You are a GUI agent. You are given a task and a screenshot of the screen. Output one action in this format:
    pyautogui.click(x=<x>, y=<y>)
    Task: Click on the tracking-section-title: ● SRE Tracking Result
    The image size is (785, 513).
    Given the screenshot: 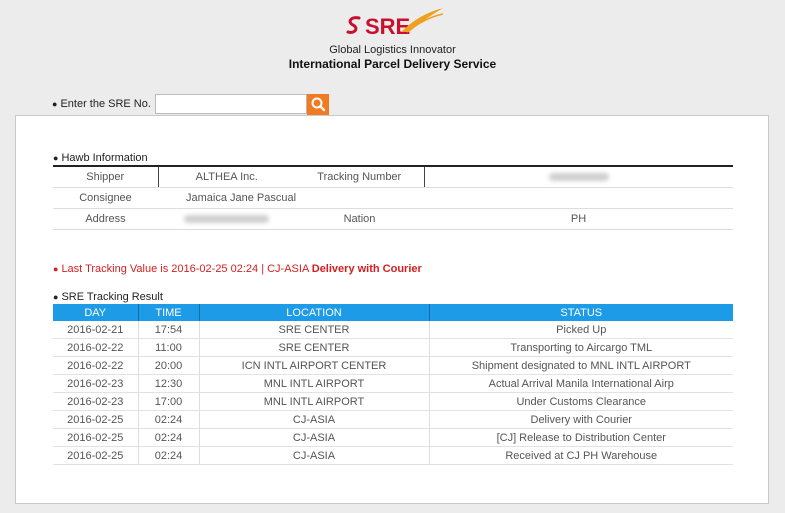 What is the action you would take?
    pyautogui.click(x=108, y=297)
    